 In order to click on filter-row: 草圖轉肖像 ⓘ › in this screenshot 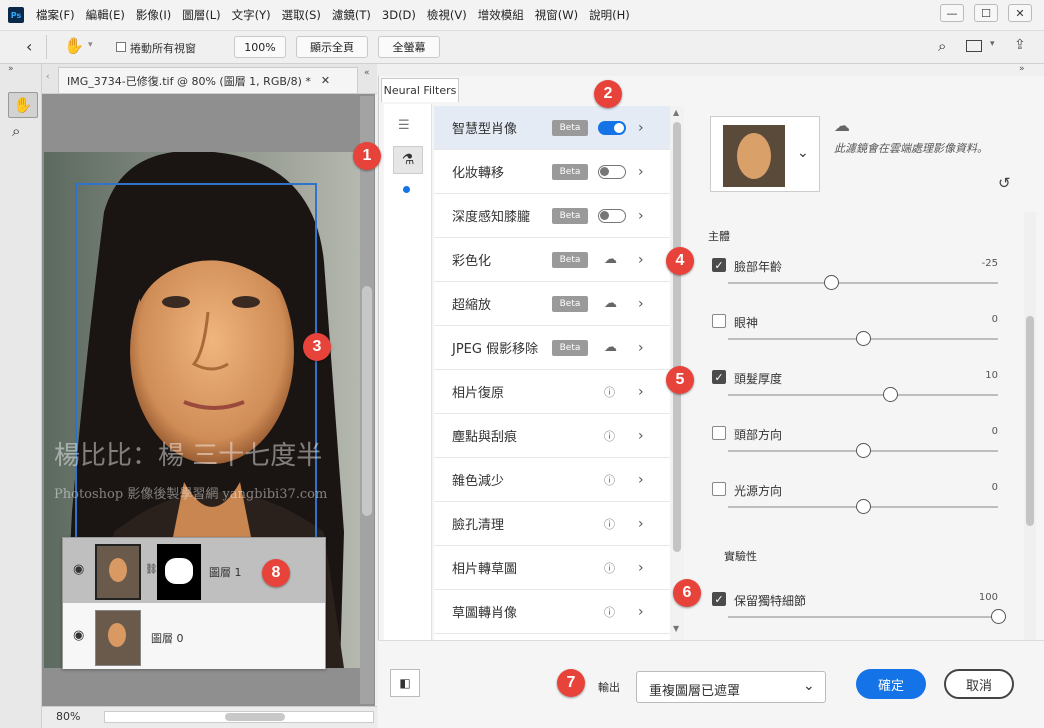, I will do `click(552, 612)`.